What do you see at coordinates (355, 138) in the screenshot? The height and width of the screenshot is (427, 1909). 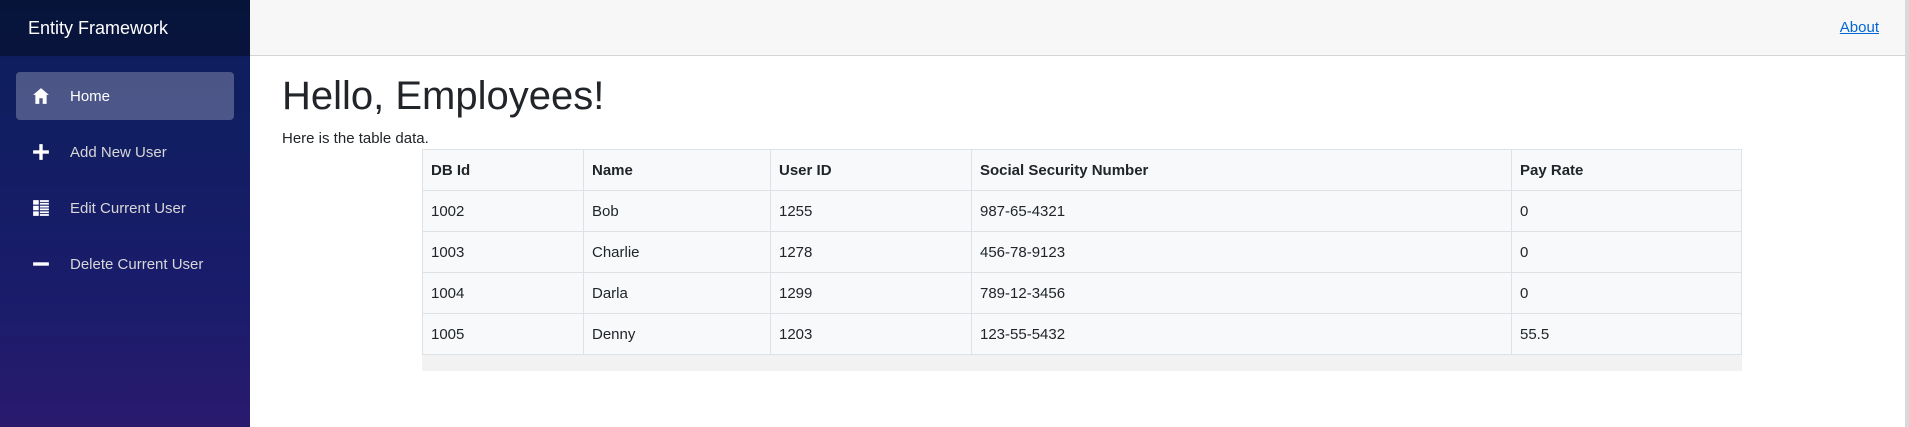 I see `page-subtitle: Here is the table data.` at bounding box center [355, 138].